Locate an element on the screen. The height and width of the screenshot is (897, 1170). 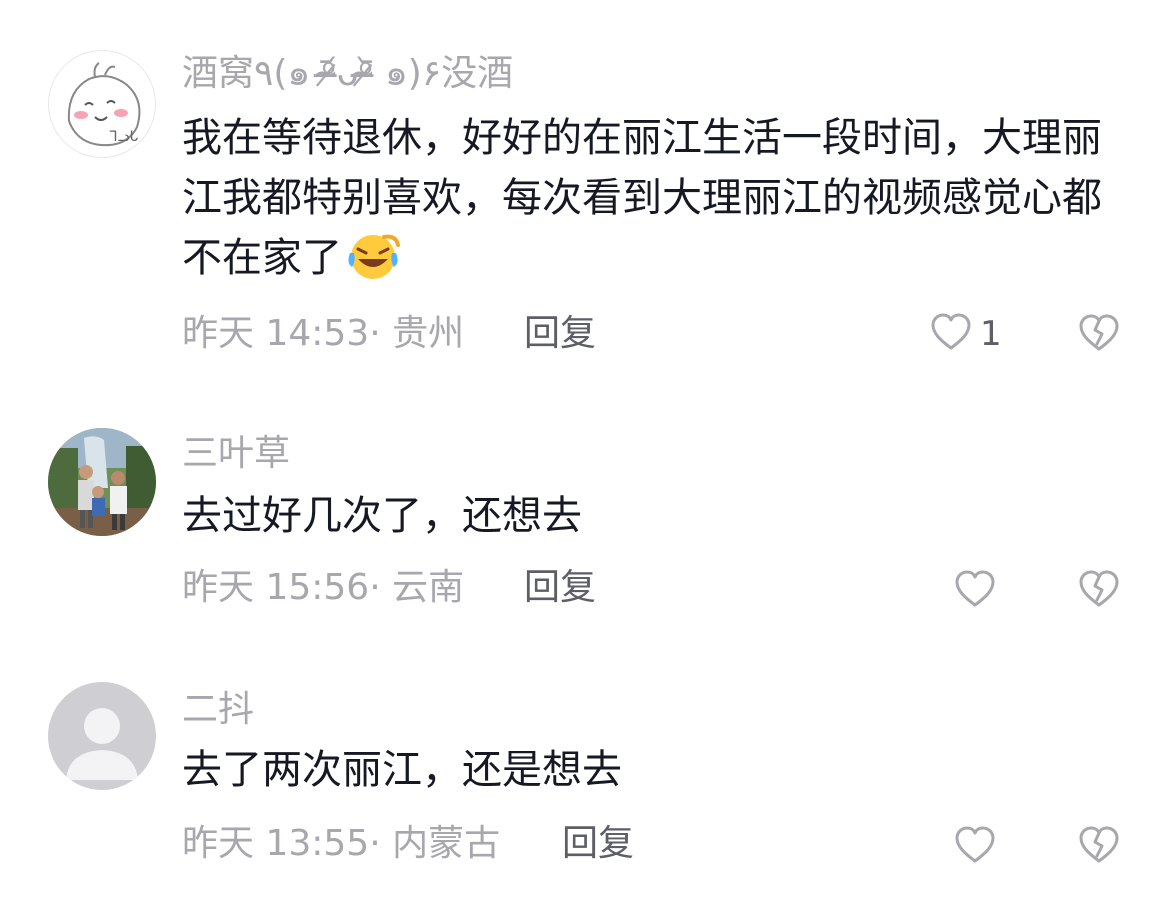
comment-username: 二抖 is located at coordinates (218, 710).